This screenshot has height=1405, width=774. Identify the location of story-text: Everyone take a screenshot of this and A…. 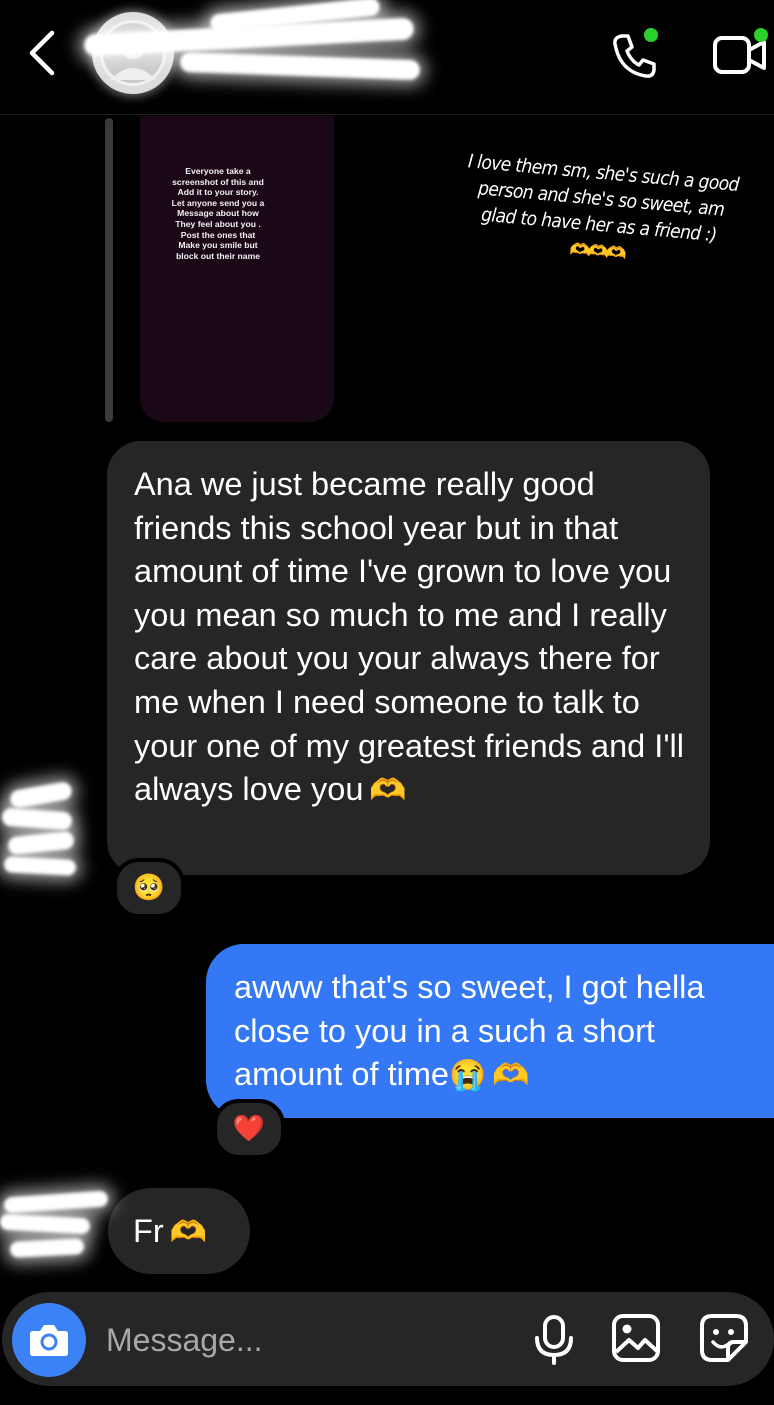
(218, 213).